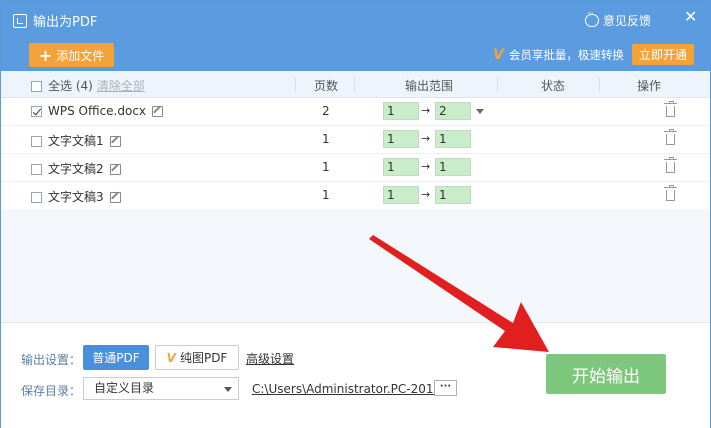 Image resolution: width=711 pixels, height=428 pixels. What do you see at coordinates (161, 388) in the screenshot?
I see `save-dir-select: 自定义目录` at bounding box center [161, 388].